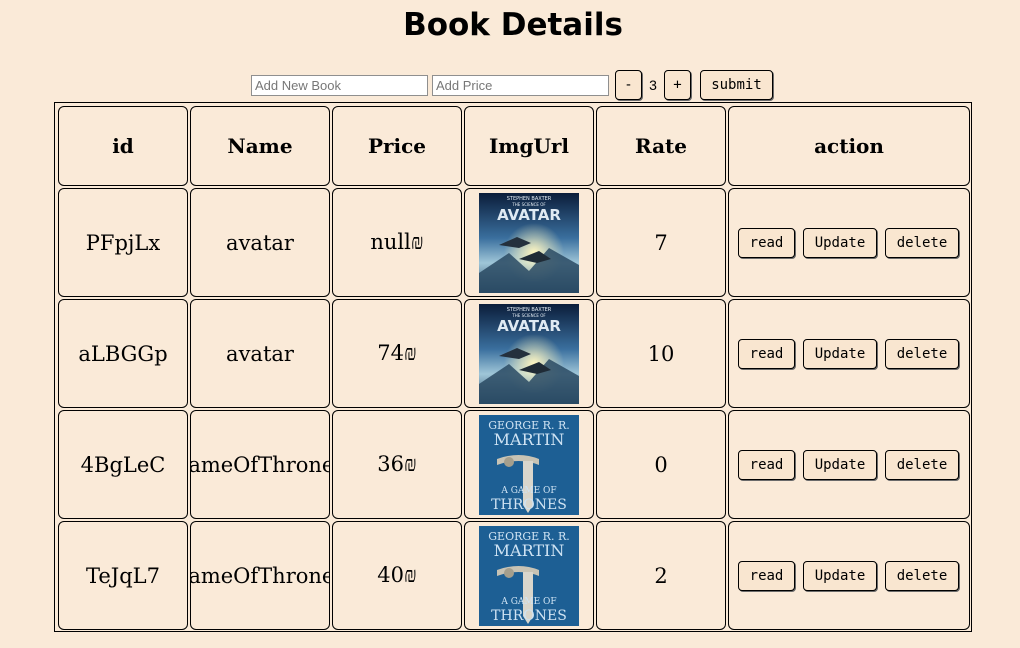 This screenshot has height=648, width=1020. I want to click on book-id-cell: TeJqL7, so click(123, 575).